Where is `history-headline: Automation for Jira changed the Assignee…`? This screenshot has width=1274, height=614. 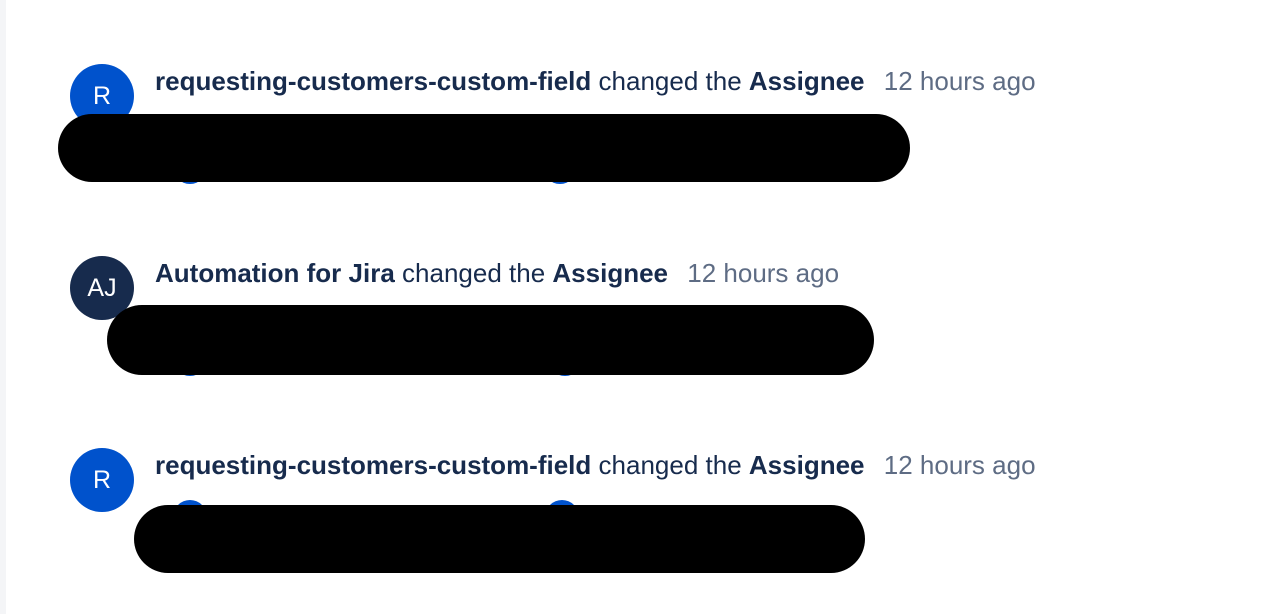 history-headline: Automation for Jira changed the Assignee… is located at coordinates (497, 273).